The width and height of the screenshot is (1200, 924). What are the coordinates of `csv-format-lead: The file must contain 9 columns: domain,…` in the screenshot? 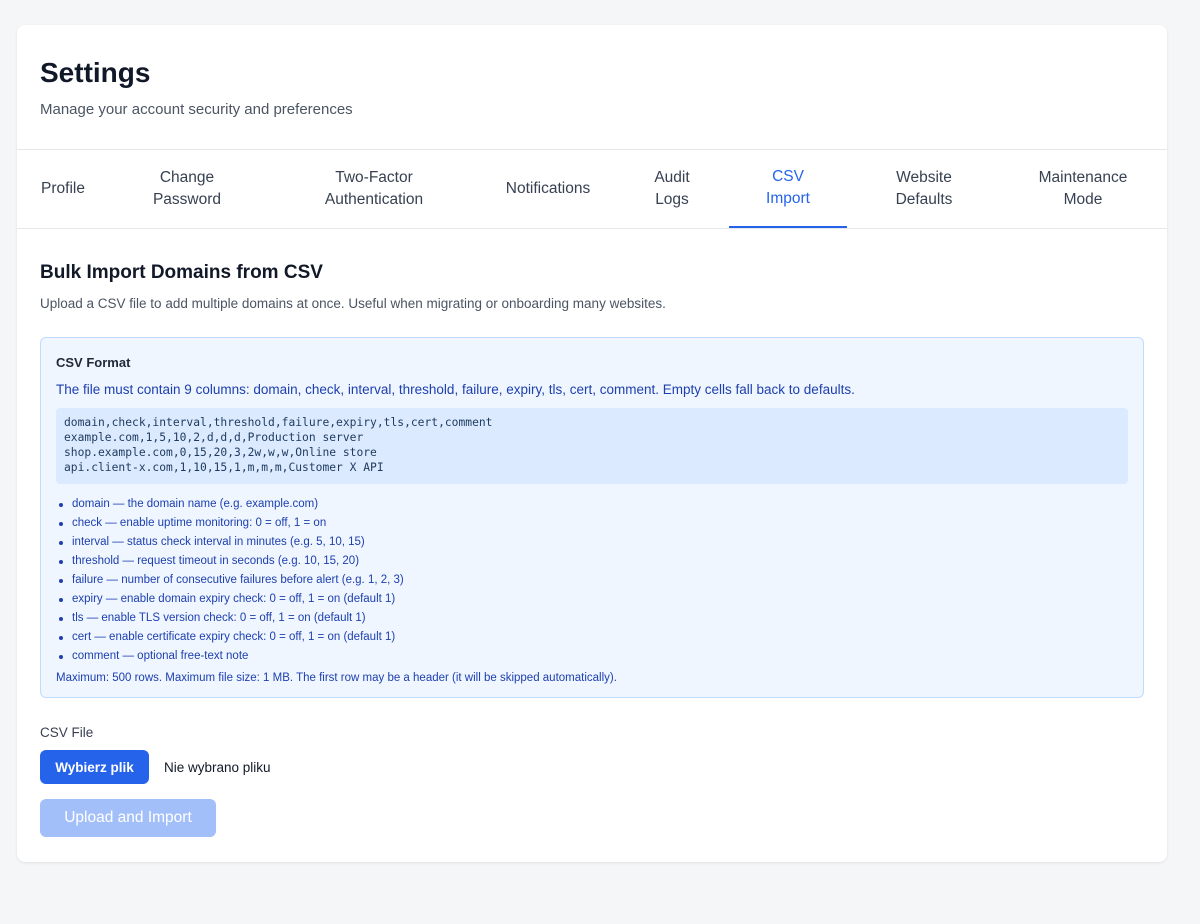 It's located at (455, 389).